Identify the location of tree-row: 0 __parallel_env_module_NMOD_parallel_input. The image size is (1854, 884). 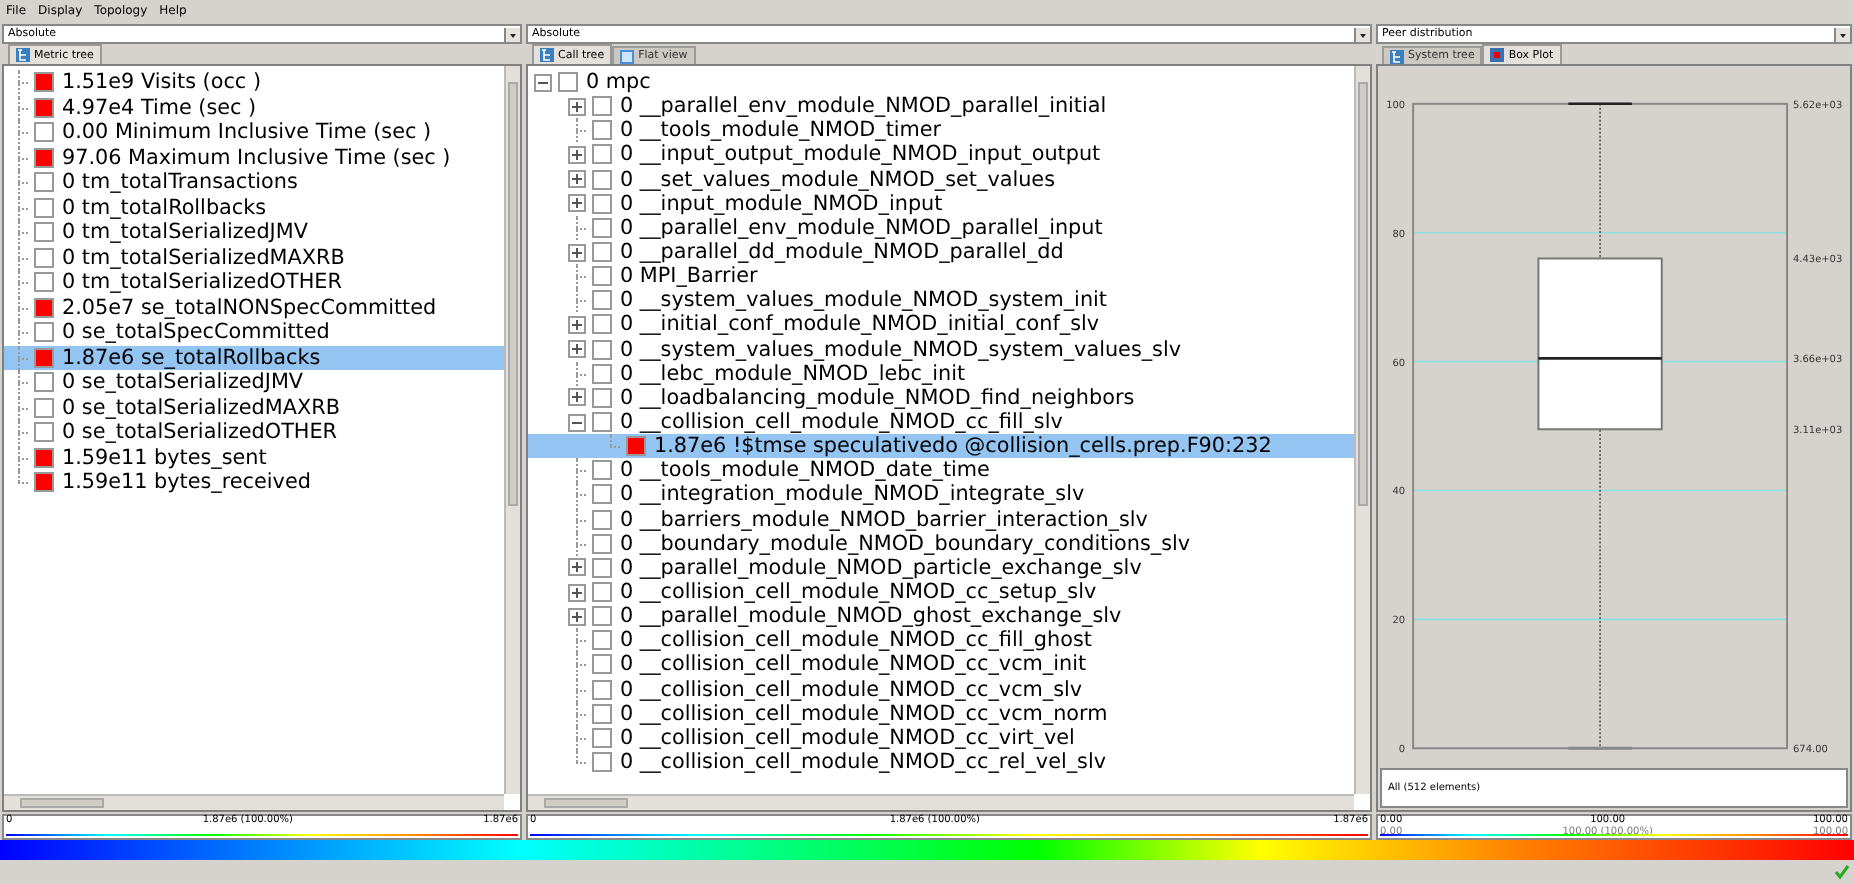
(941, 227).